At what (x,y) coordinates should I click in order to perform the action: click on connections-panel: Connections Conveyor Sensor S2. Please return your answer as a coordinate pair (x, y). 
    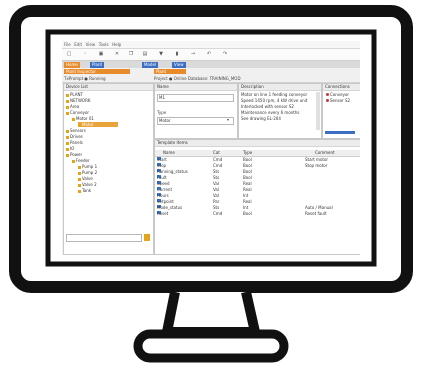
    Looking at the image, I should click on (341, 111).